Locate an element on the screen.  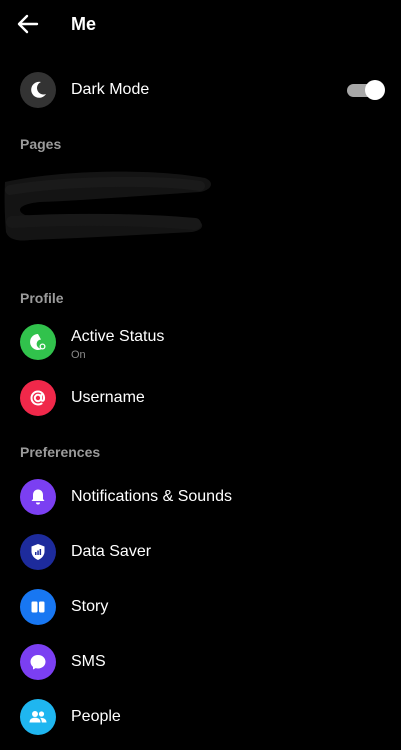
toggle-knob is located at coordinates (375, 90).